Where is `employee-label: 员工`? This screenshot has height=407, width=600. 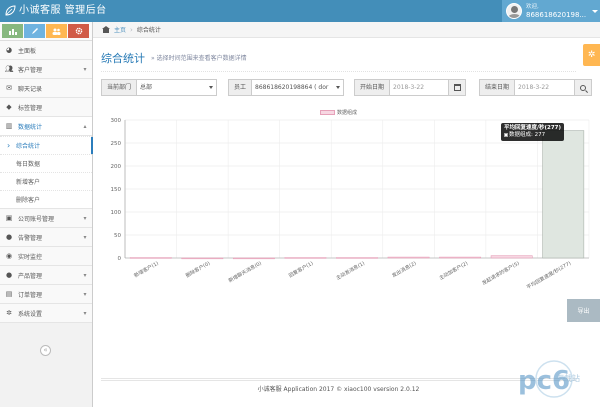
employee-label: 员工 is located at coordinates (240, 87).